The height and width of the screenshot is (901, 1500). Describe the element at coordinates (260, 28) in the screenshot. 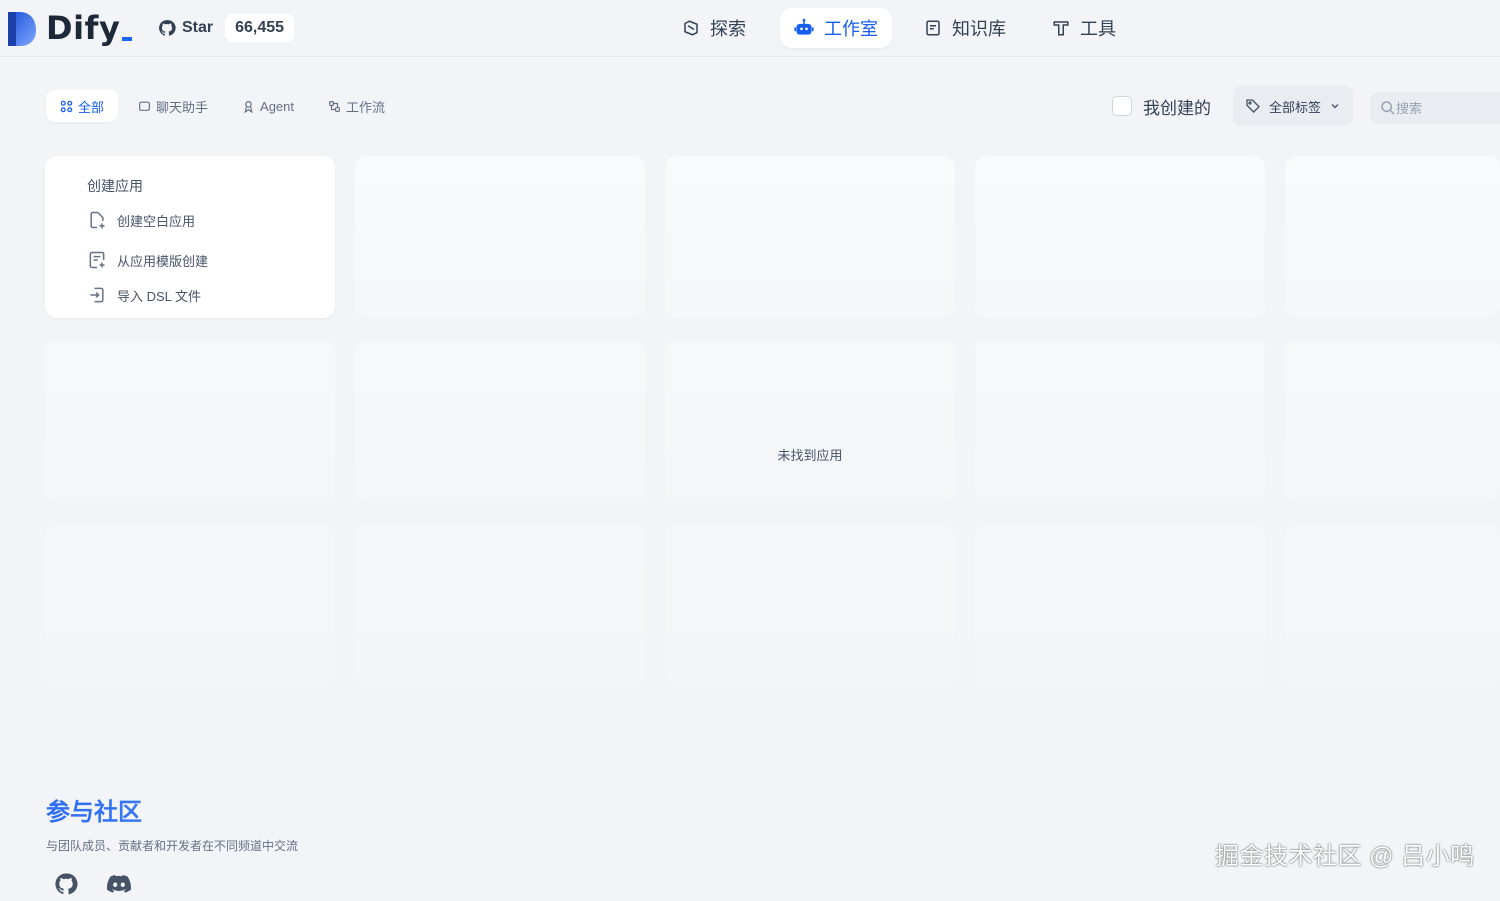

I see `github-star-count: 66,455` at that location.